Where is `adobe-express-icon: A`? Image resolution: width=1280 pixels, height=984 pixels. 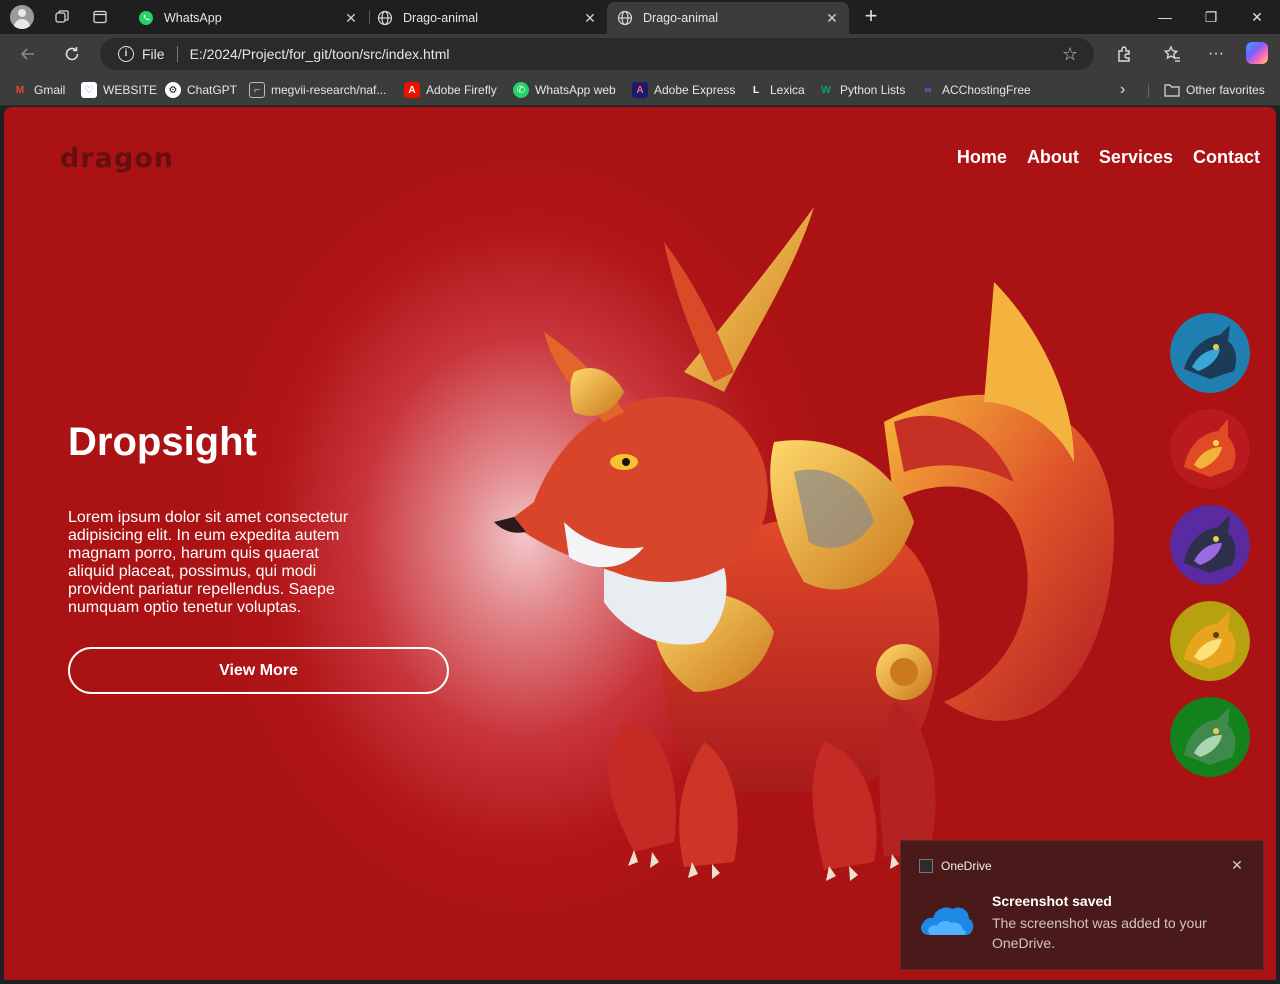
adobe-express-icon: A is located at coordinates (640, 90).